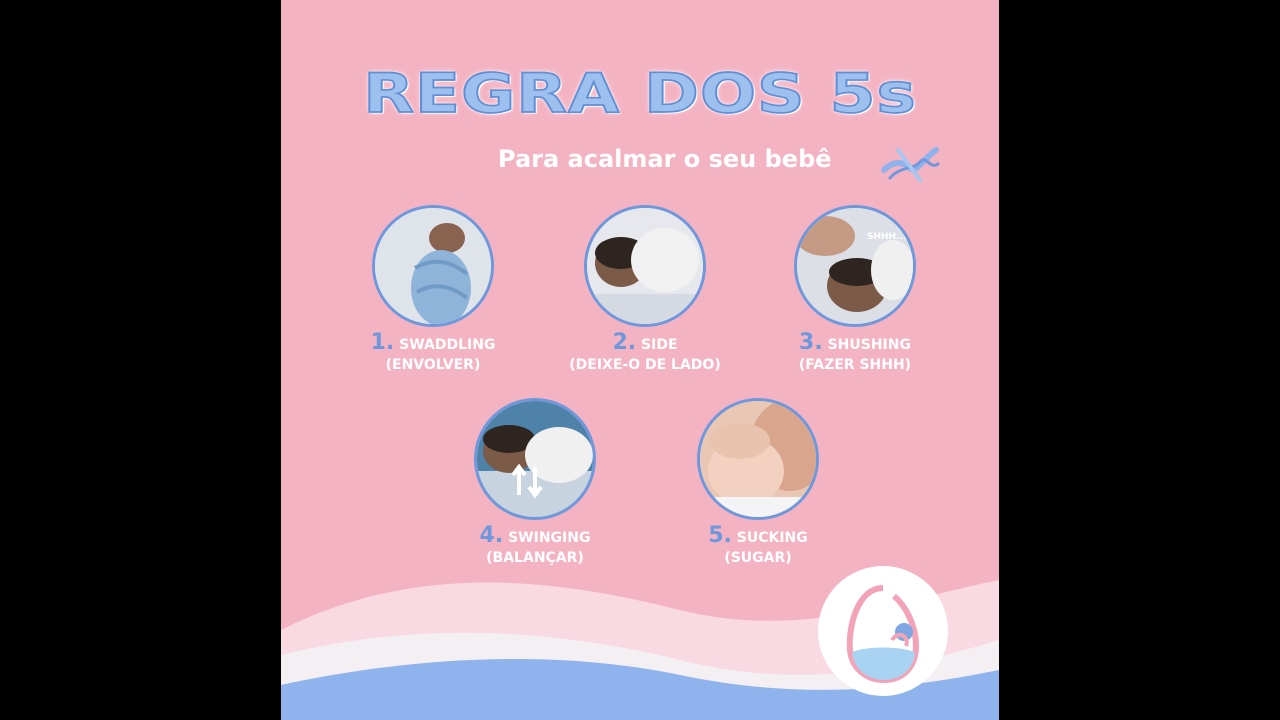 The height and width of the screenshot is (720, 1280). I want to click on step-sucking: 5. SUCKING (SUGAR), so click(758, 482).